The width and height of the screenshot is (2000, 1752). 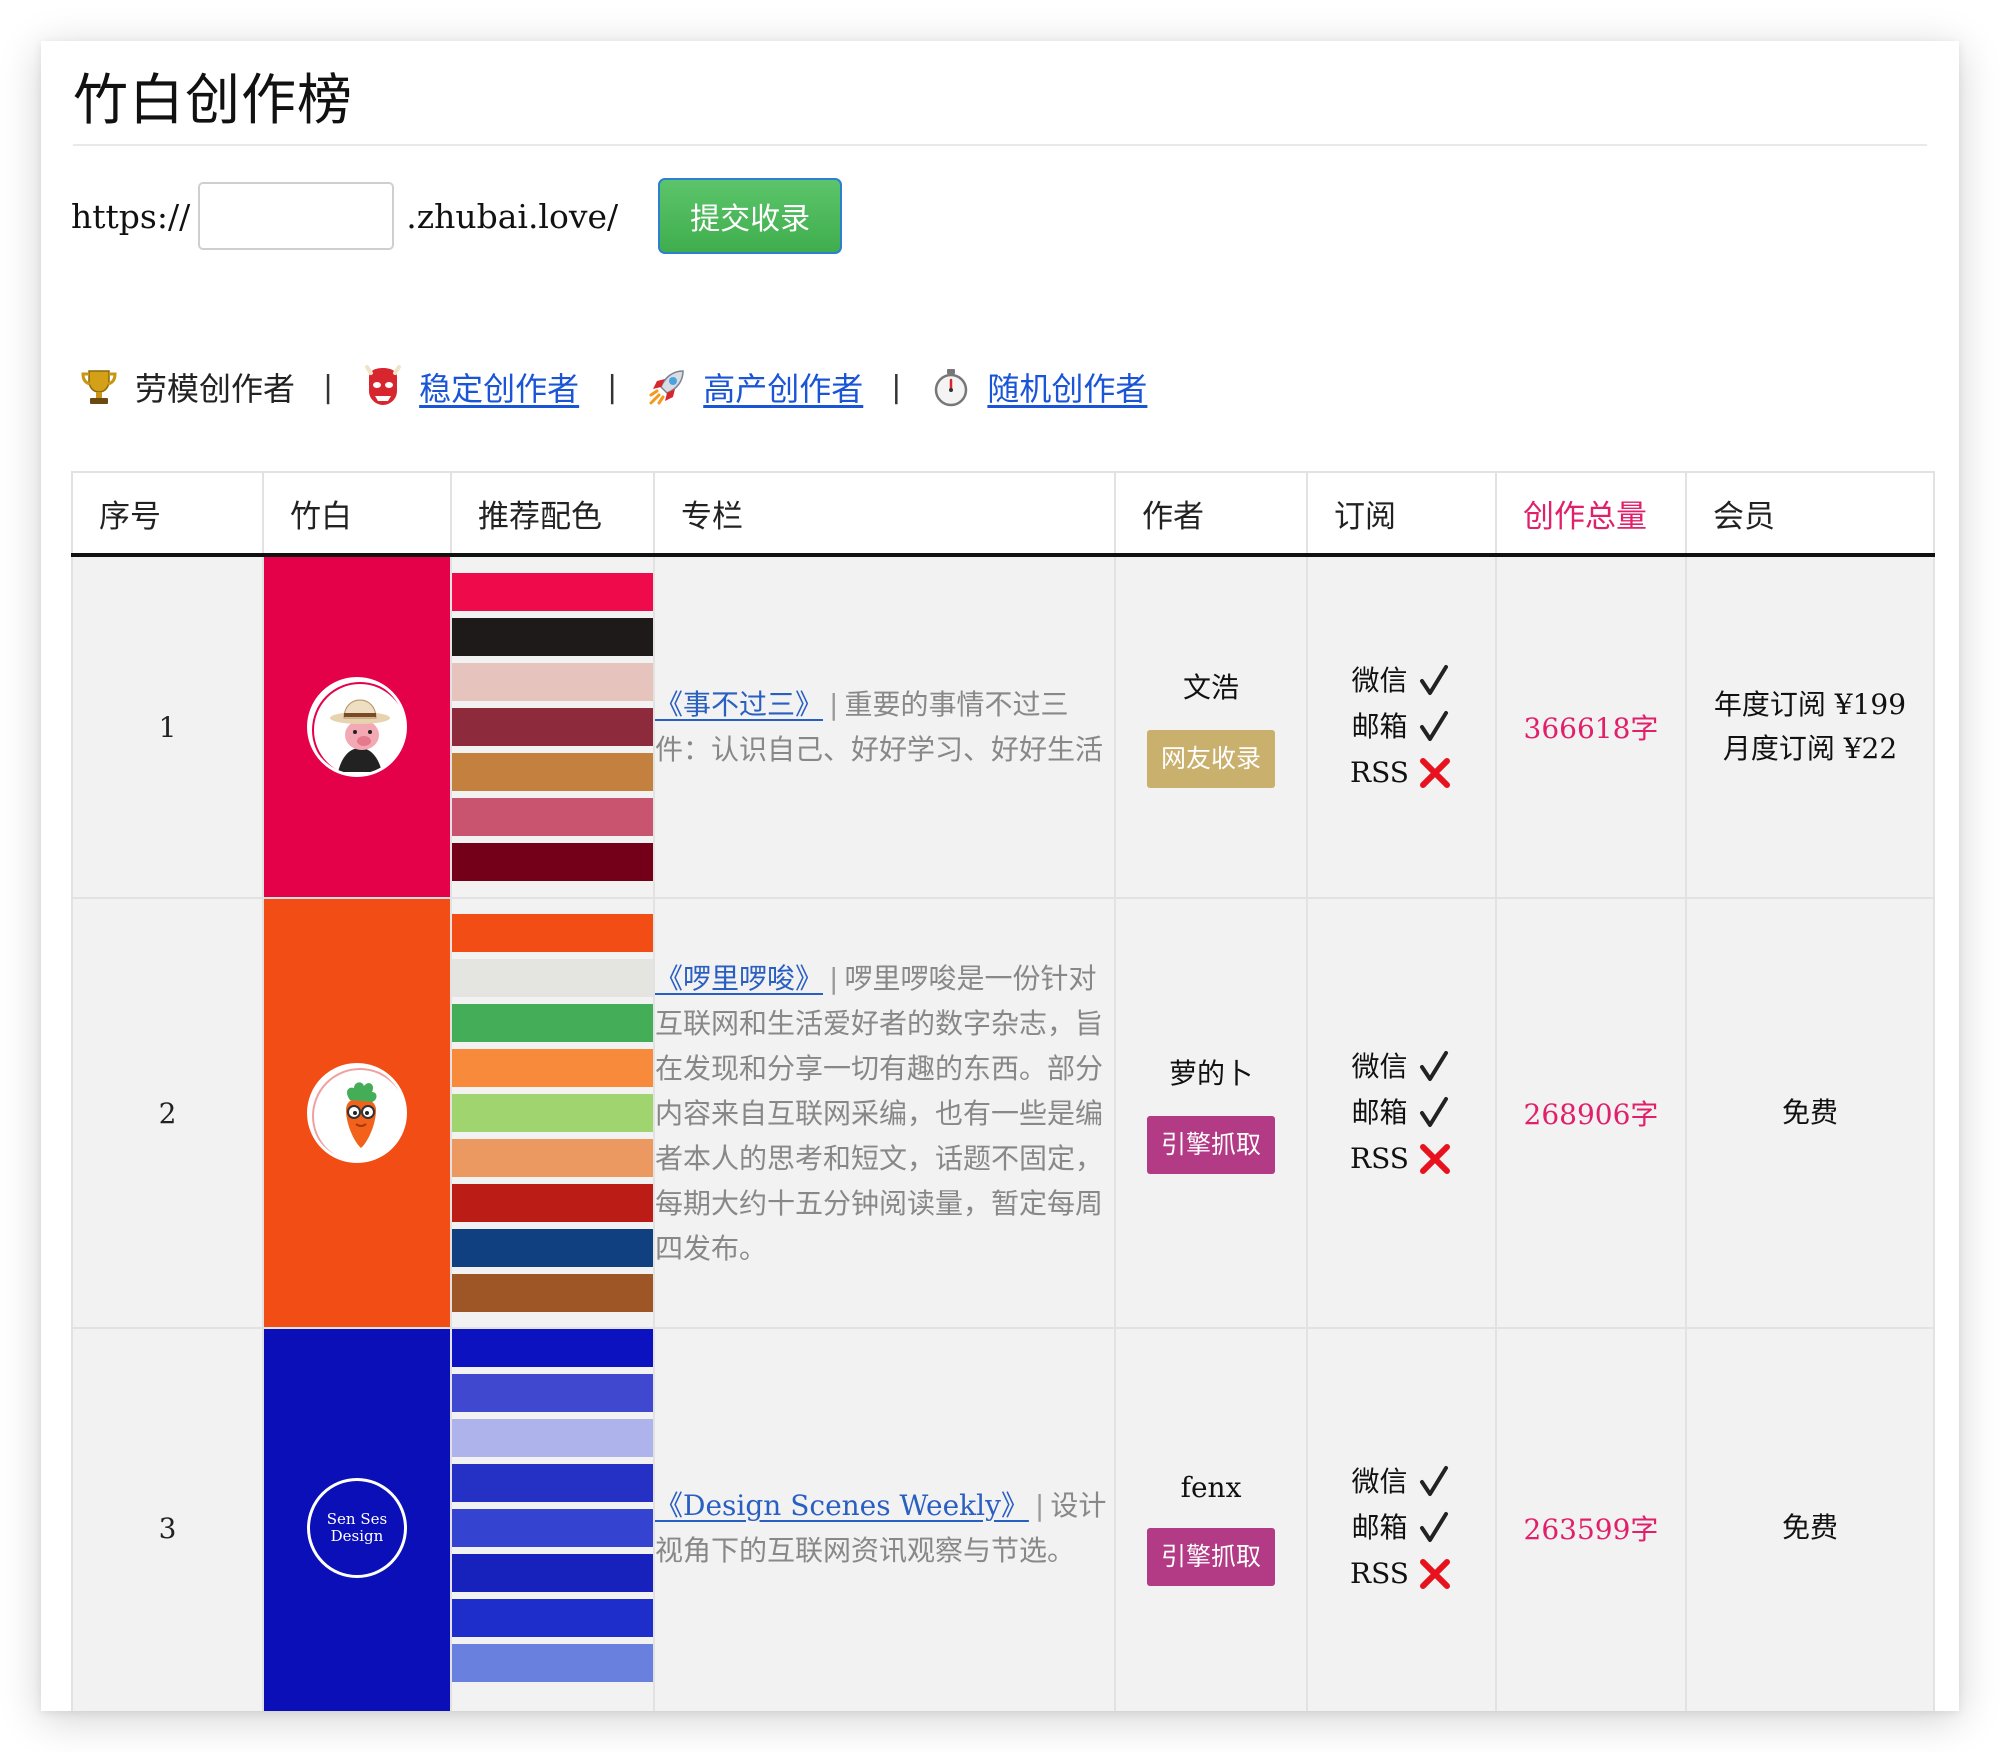 I want to click on scenes-design-logo: Sen Ses Design, so click(x=357, y=1528).